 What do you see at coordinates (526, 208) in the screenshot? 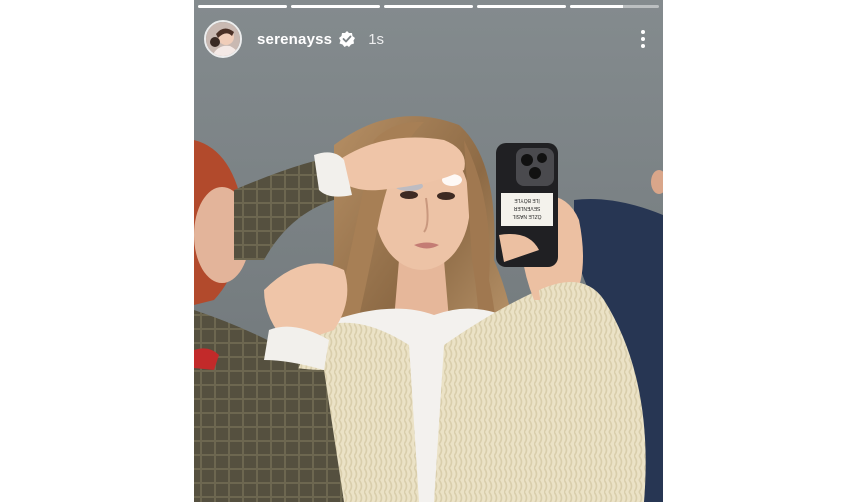
I see `svg-text: SEVENLER` at bounding box center [526, 208].